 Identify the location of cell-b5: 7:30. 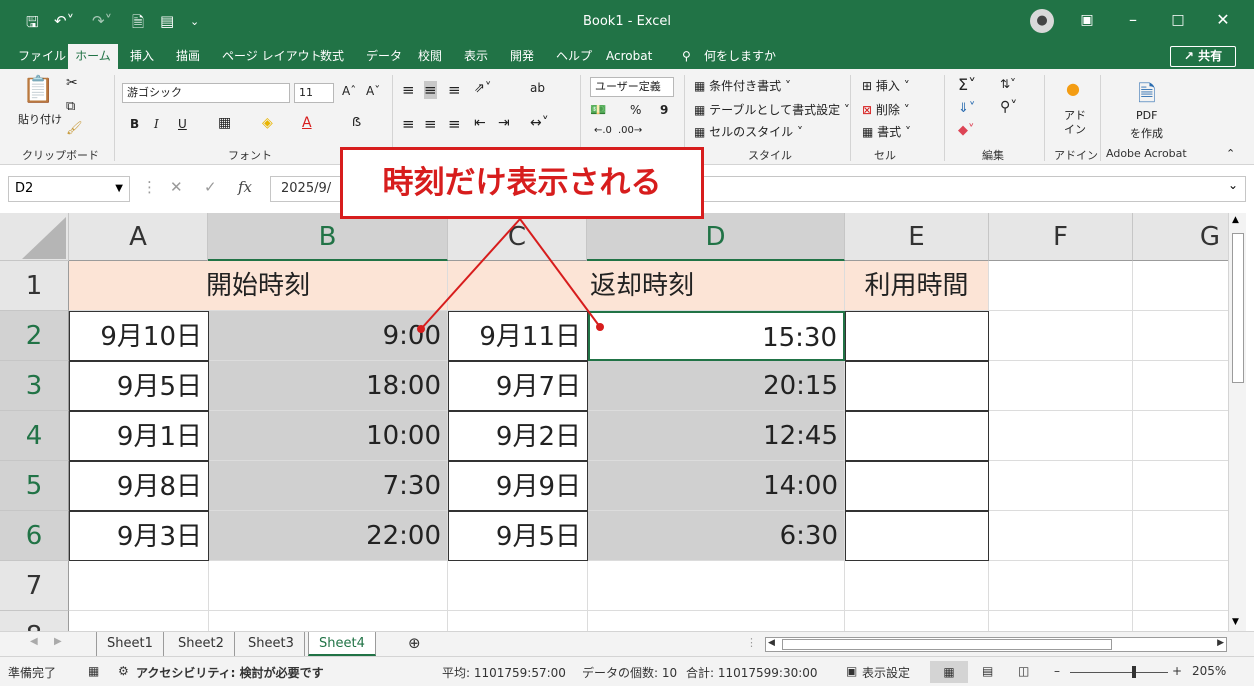
(328, 486).